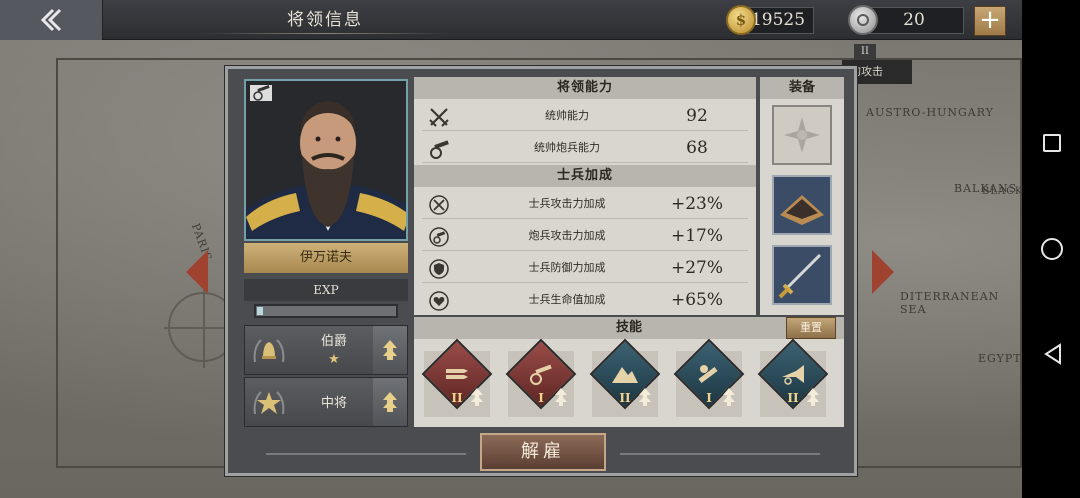  Describe the element at coordinates (326, 311) in the screenshot. I see `exp-progress-bar` at that location.